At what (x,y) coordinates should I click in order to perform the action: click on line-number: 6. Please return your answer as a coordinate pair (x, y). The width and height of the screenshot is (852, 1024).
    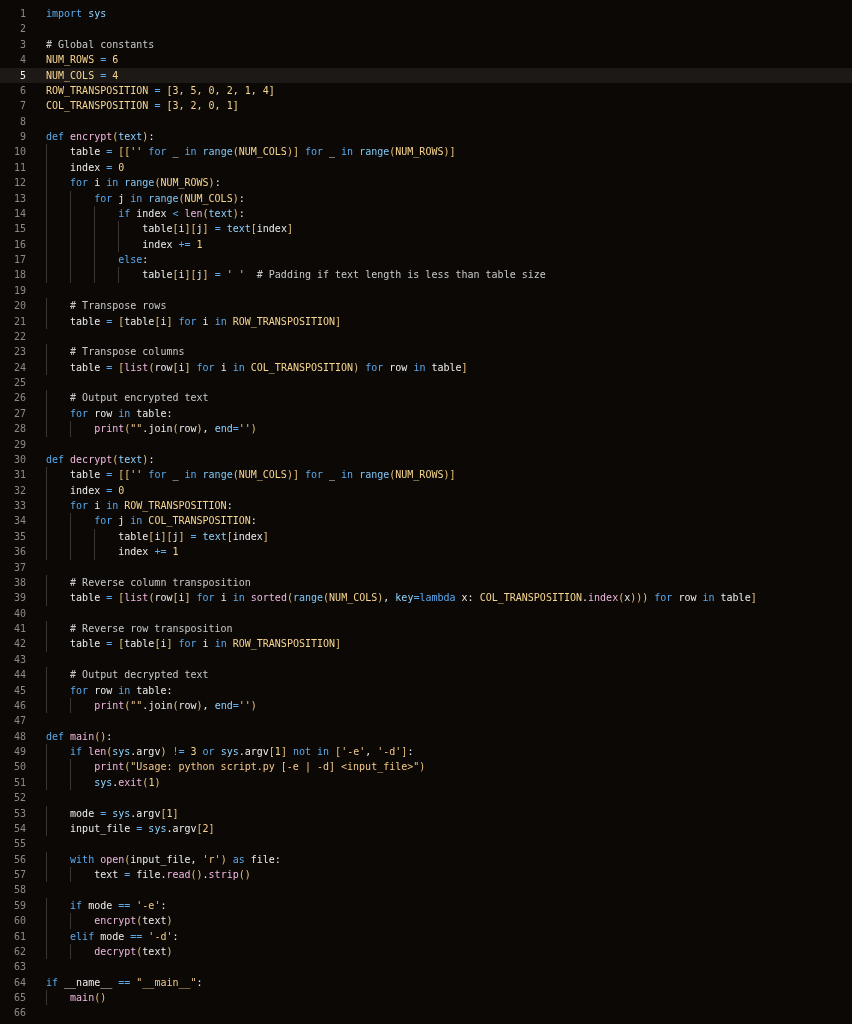
    Looking at the image, I should click on (22, 90).